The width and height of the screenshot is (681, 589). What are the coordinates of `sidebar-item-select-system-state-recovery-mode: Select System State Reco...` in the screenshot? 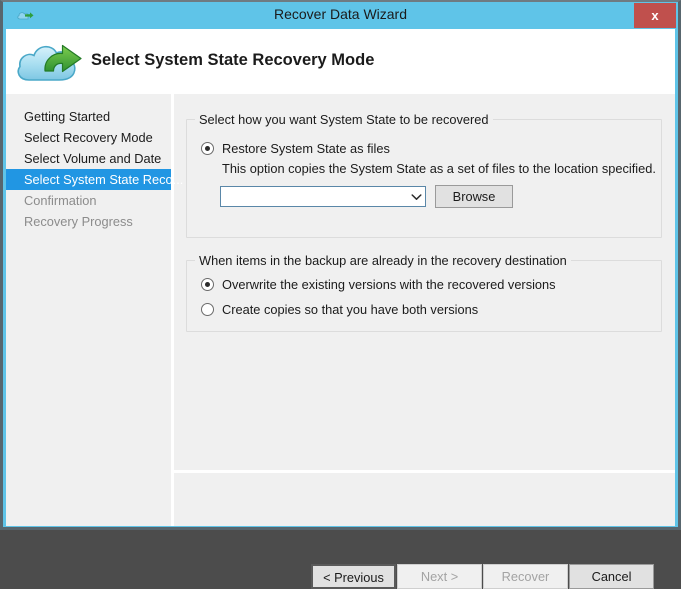 It's located at (94, 179).